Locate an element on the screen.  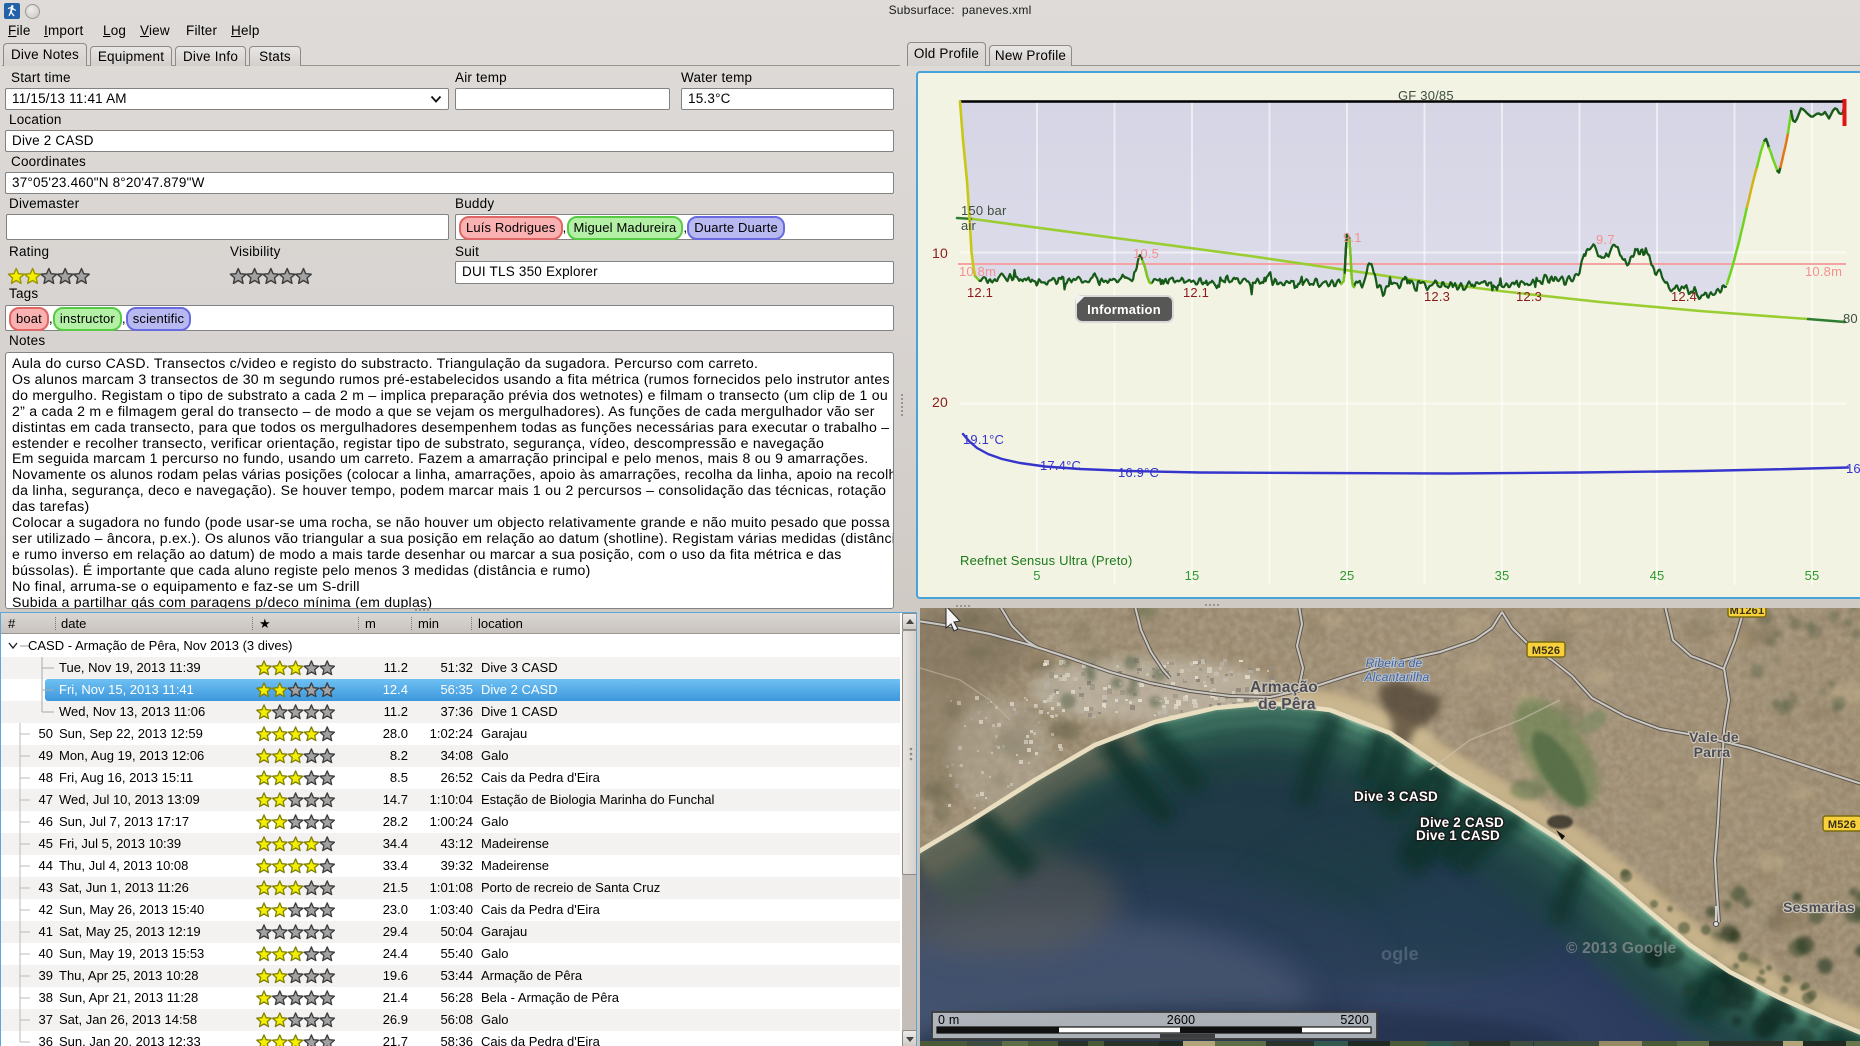
svg-text: 19.1°C is located at coordinates (983, 439).